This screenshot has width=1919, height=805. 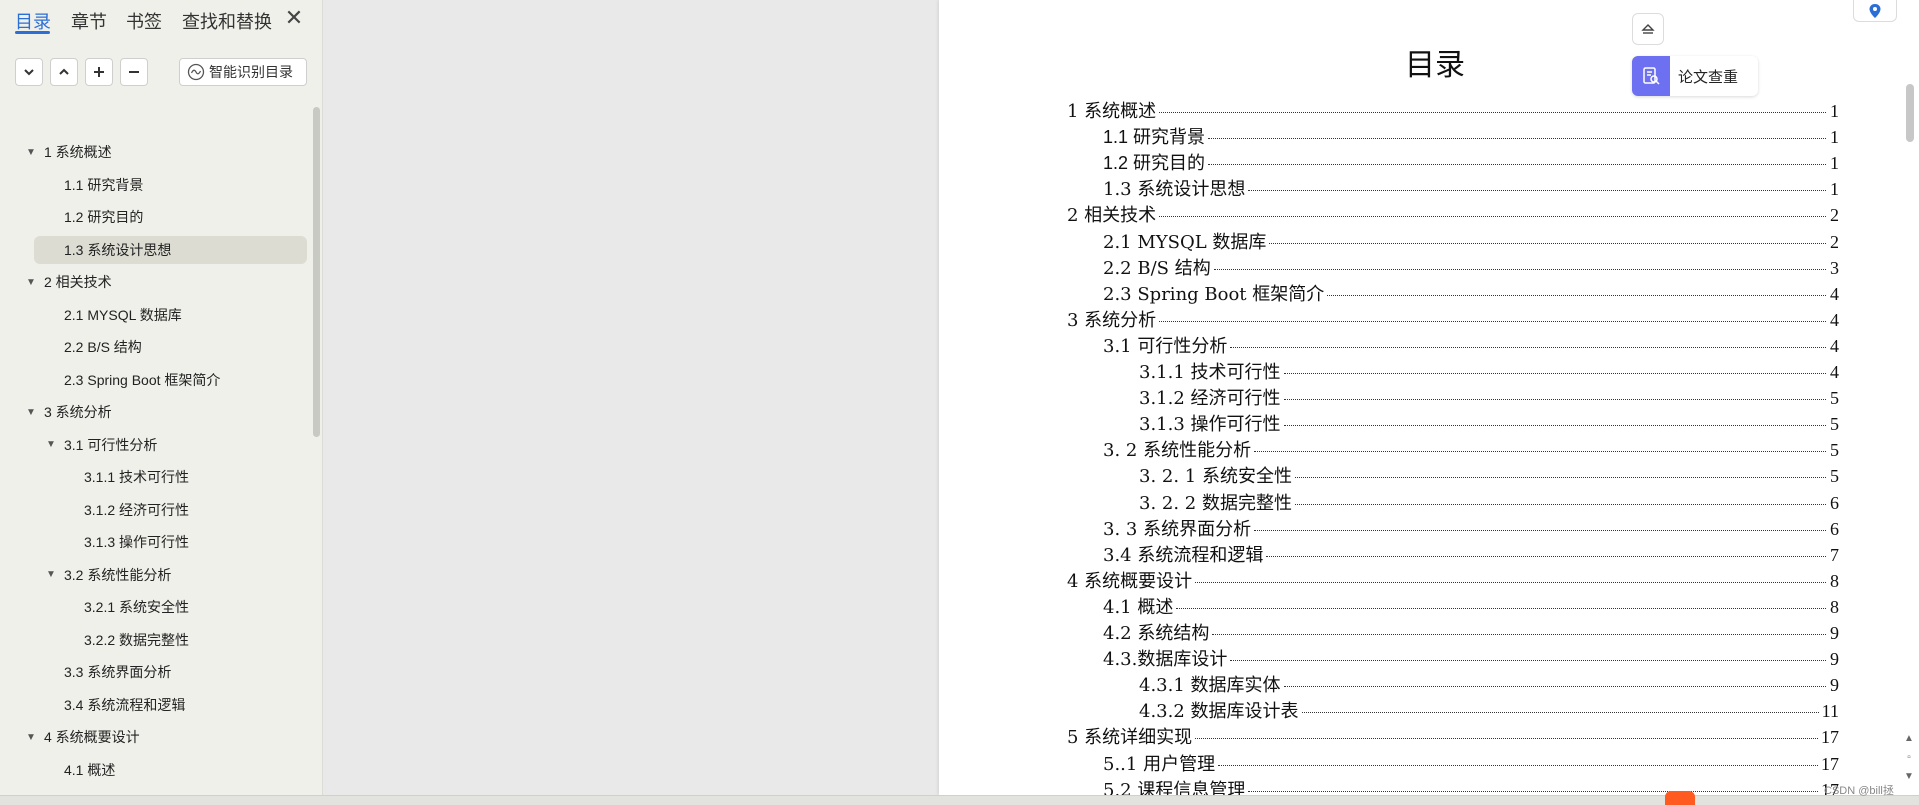 I want to click on status-bar, so click(x=959, y=800).